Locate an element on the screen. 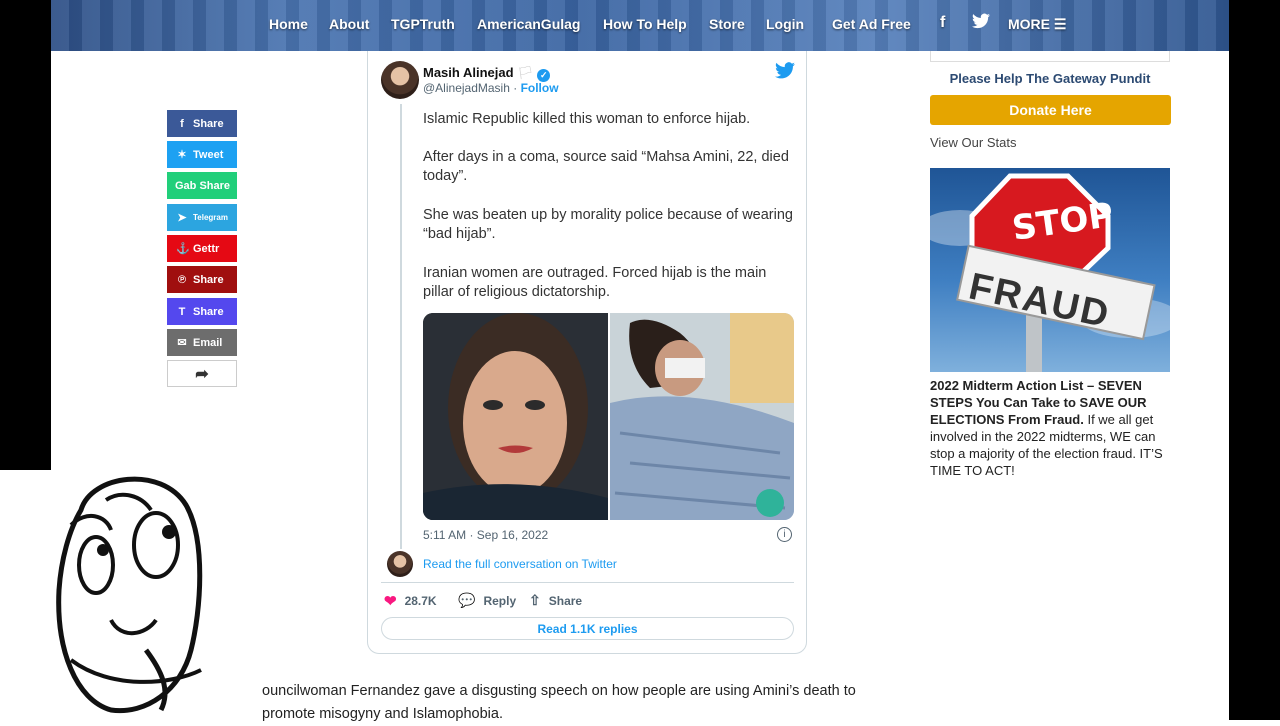  author-name-text: Masih Alinejad is located at coordinates (468, 72).